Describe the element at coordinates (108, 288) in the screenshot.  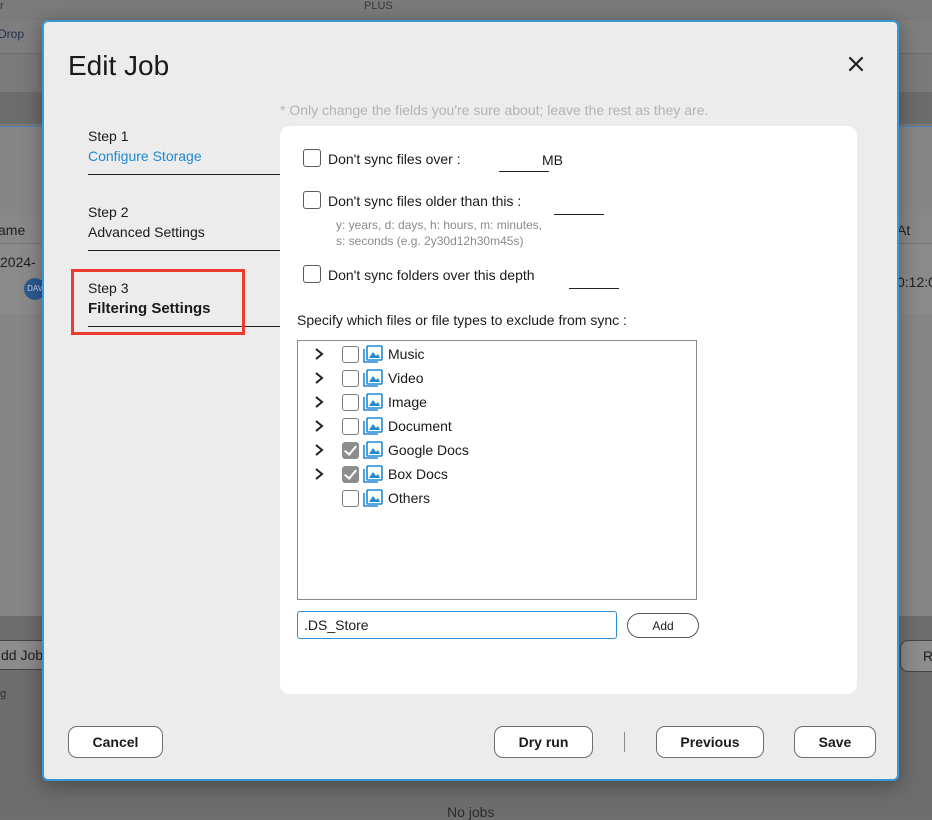
I see `step-3-number: Step 3` at that location.